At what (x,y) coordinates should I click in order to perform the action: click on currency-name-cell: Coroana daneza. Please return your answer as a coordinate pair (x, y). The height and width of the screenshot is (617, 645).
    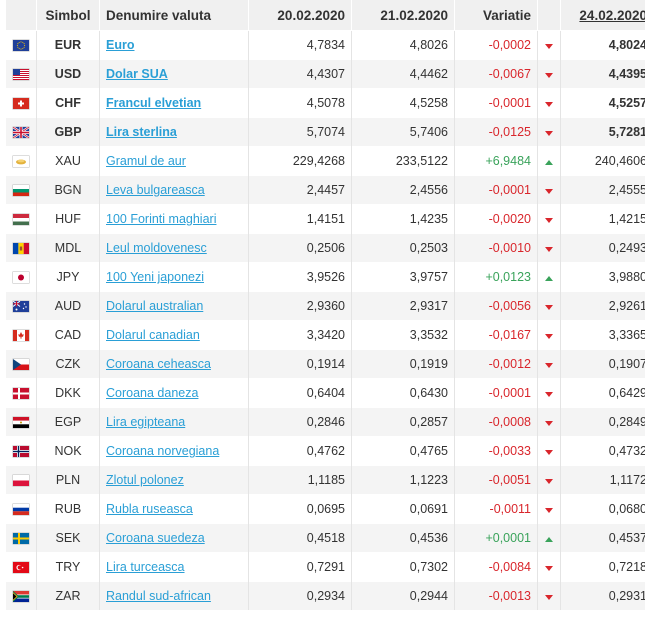
    Looking at the image, I should click on (174, 393).